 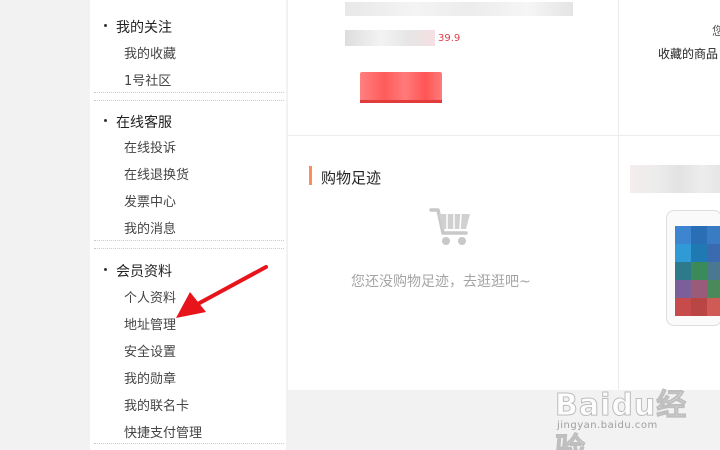 What do you see at coordinates (147, 79) in the screenshot?
I see `sidebar-item-community: 1号社区` at bounding box center [147, 79].